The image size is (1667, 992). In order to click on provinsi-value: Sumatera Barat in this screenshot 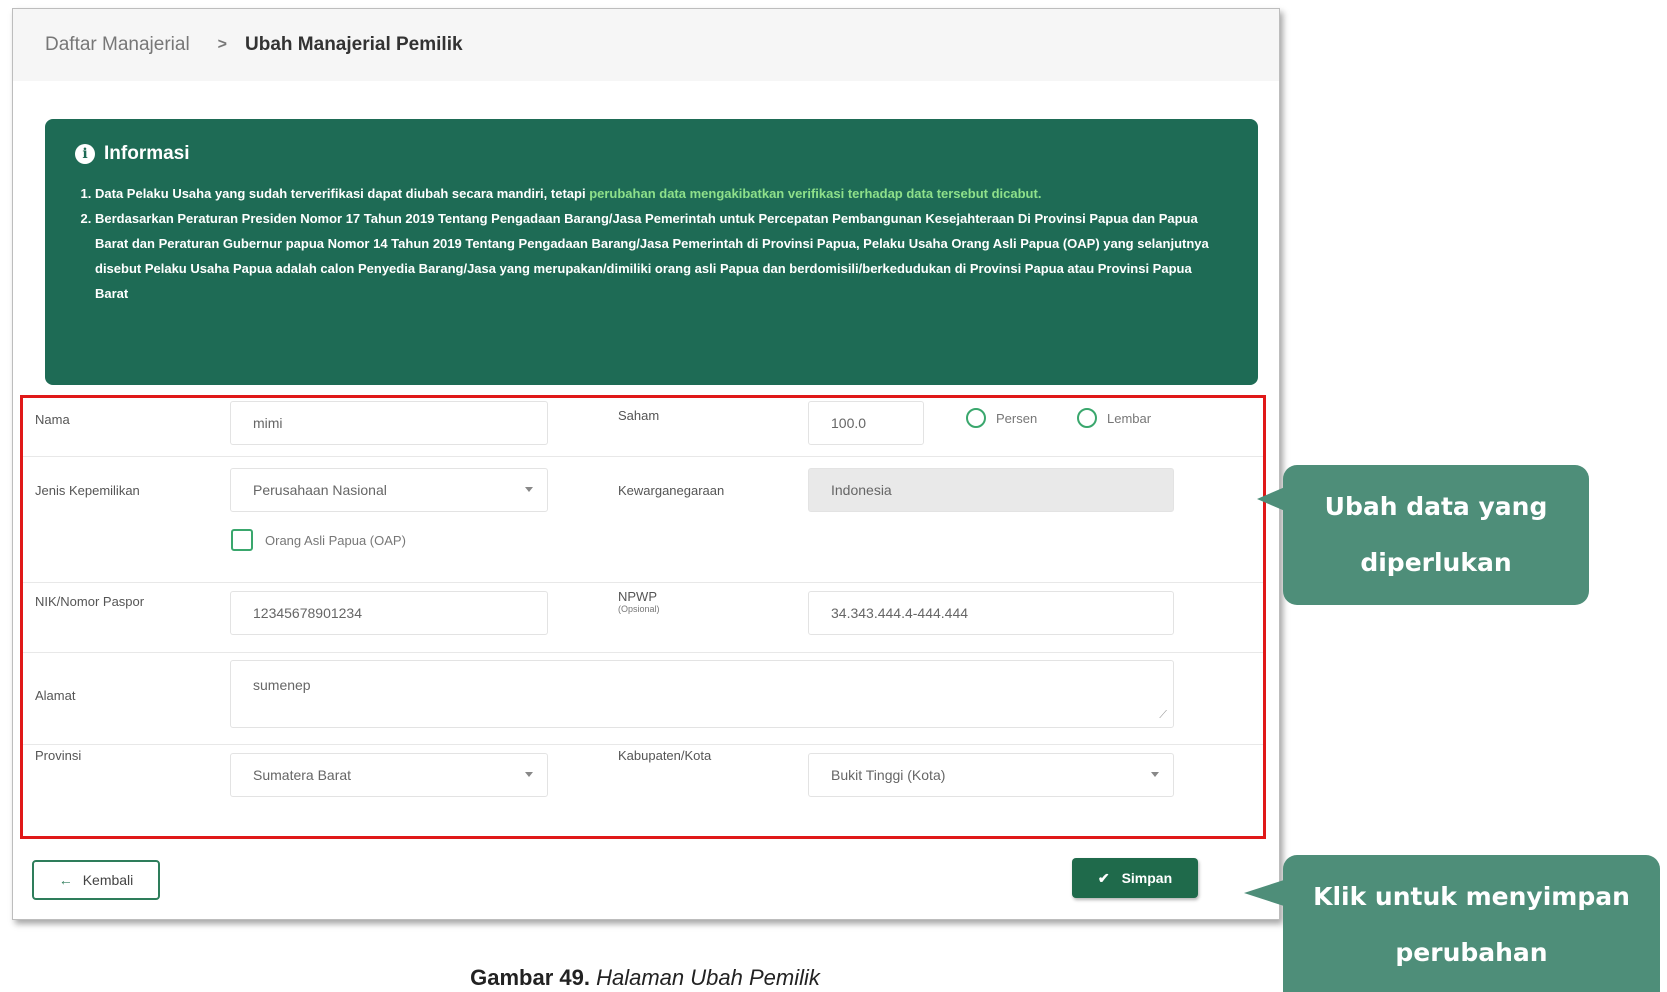, I will do `click(302, 775)`.